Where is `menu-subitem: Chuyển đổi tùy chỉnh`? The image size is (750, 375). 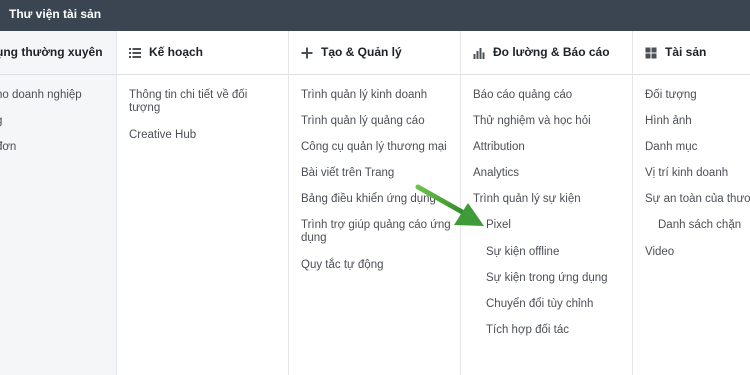
menu-subitem: Chuyển đổi tùy chỉnh is located at coordinates (533, 304).